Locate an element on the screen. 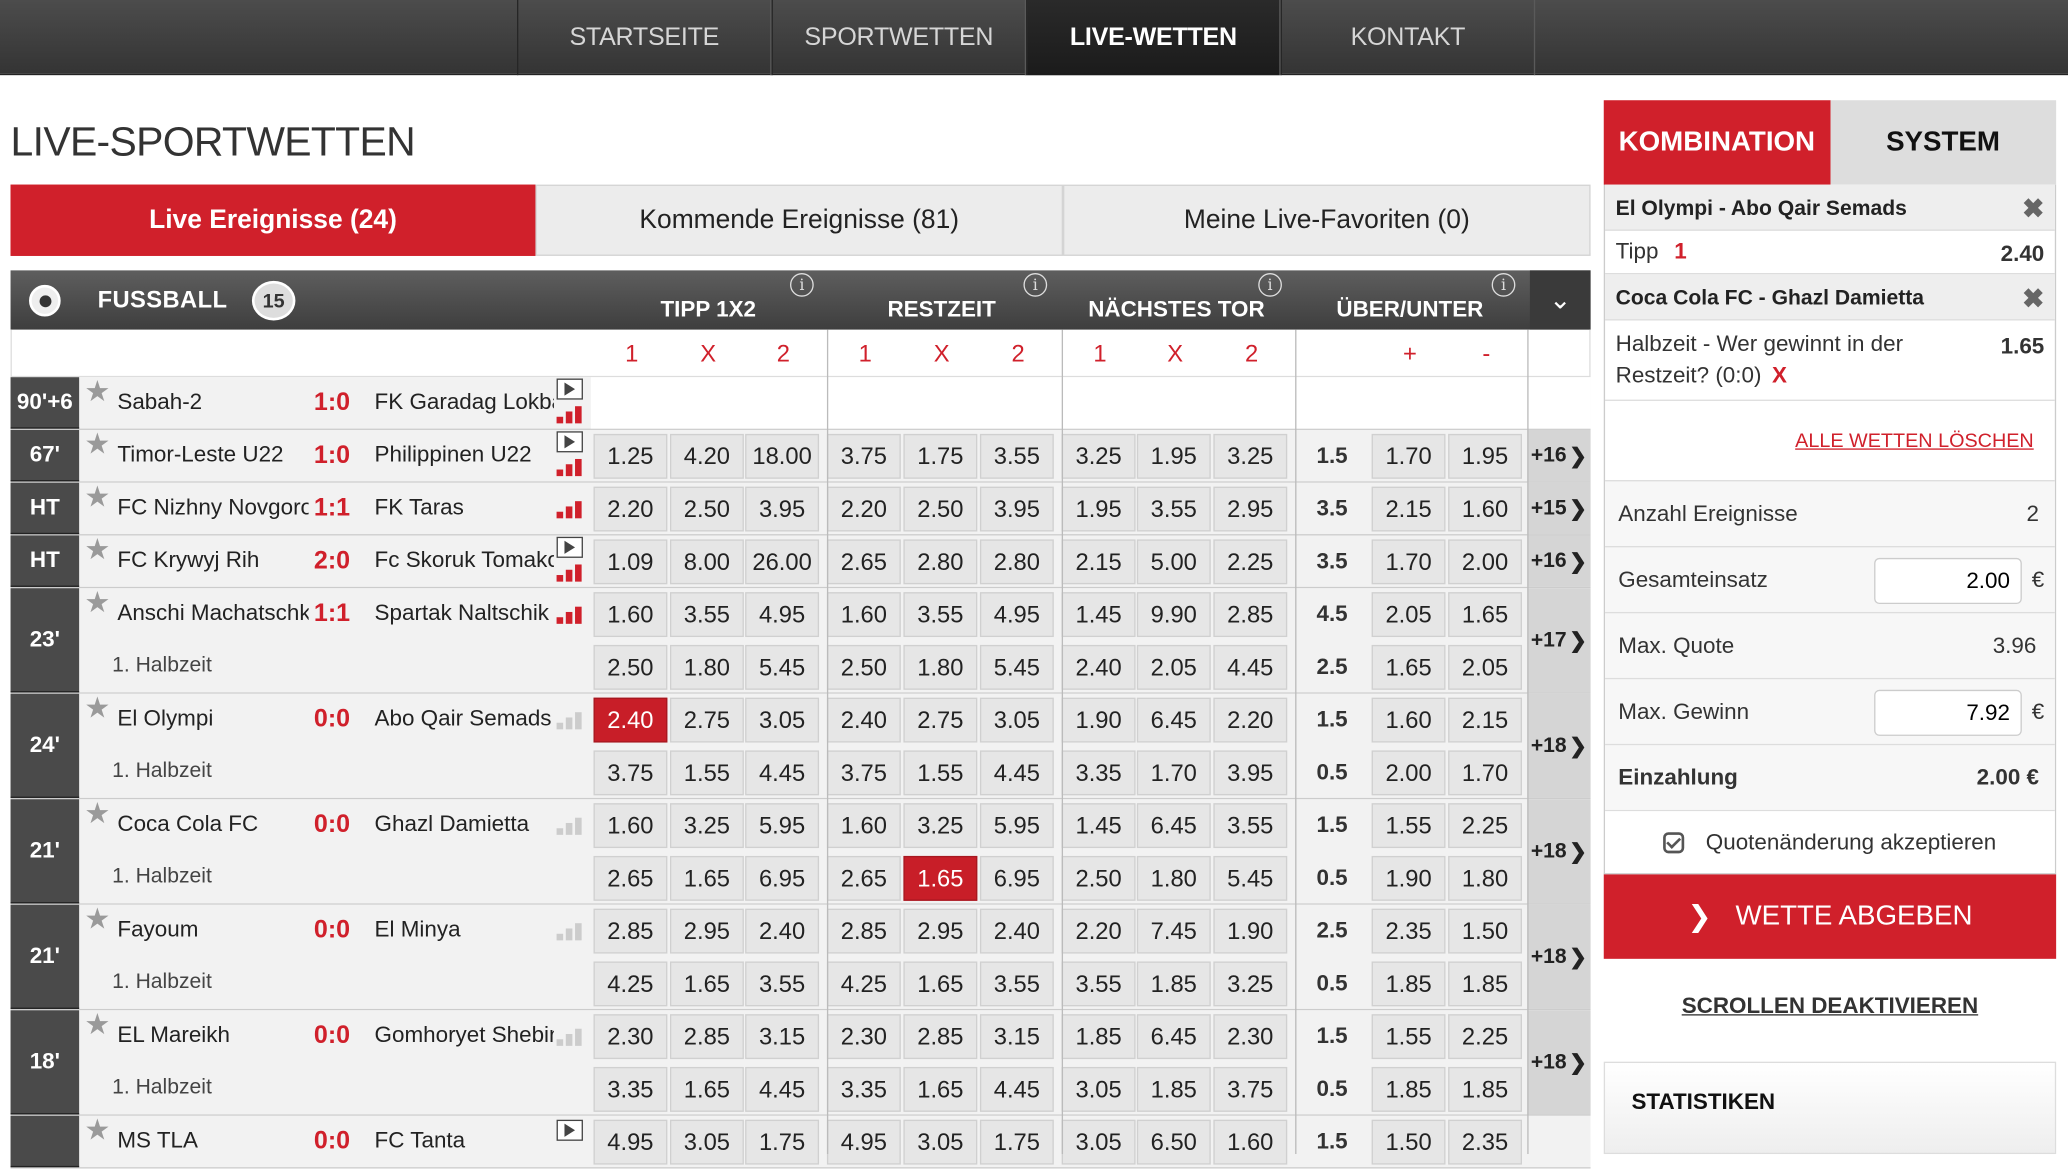 This screenshot has width=2068, height=1169. delete-all-bets-link: ALLE WETTEN LÖSCHEN is located at coordinates (1914, 440).